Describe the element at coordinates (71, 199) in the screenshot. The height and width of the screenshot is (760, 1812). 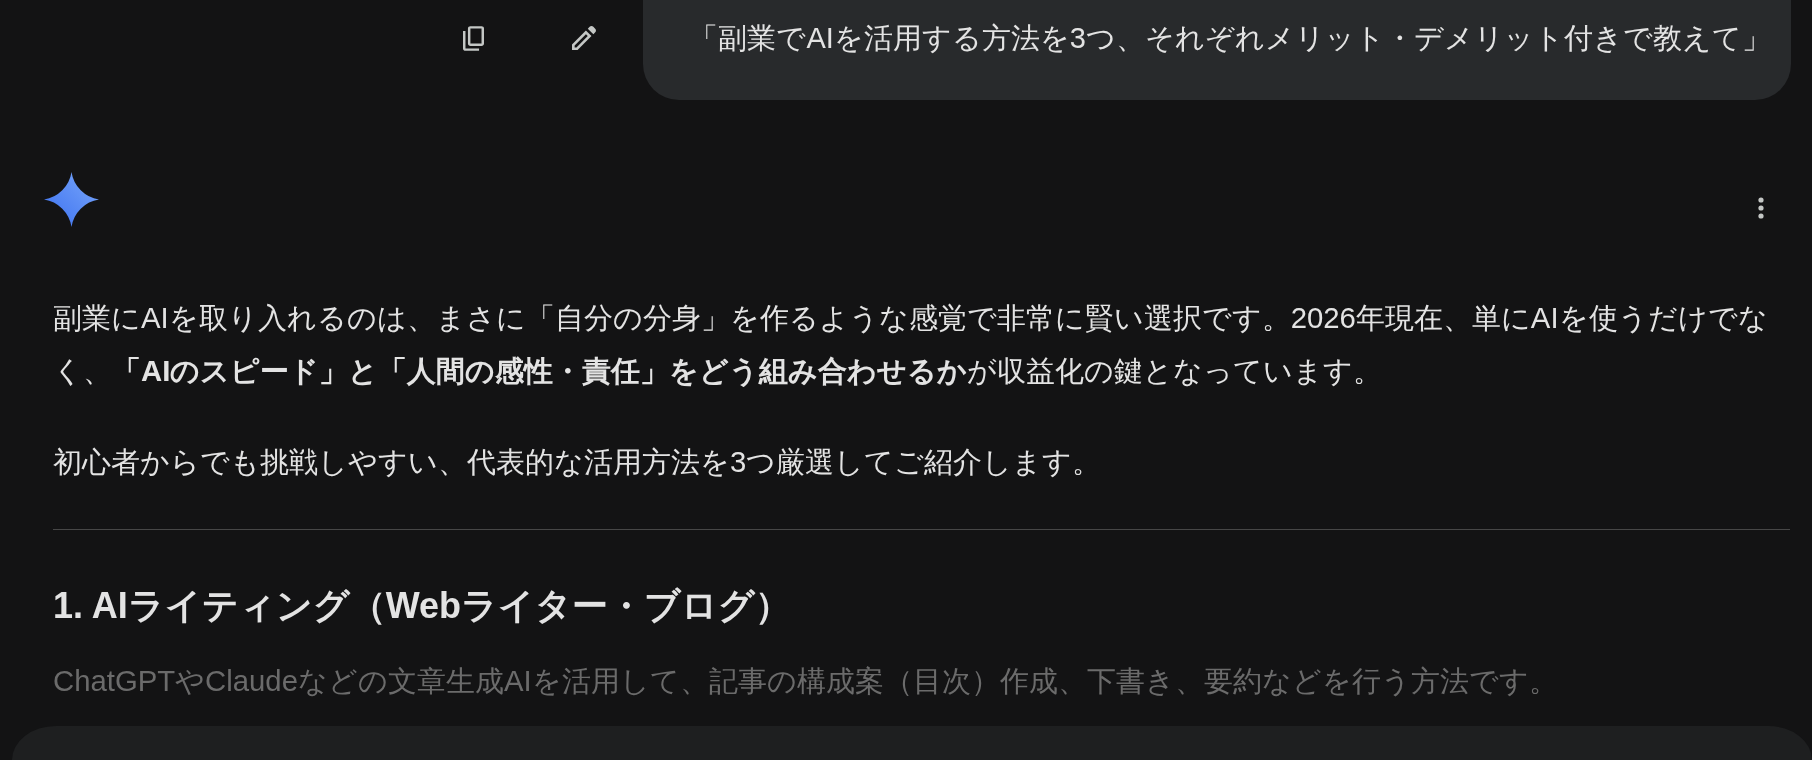
I see `sparkle-icon` at that location.